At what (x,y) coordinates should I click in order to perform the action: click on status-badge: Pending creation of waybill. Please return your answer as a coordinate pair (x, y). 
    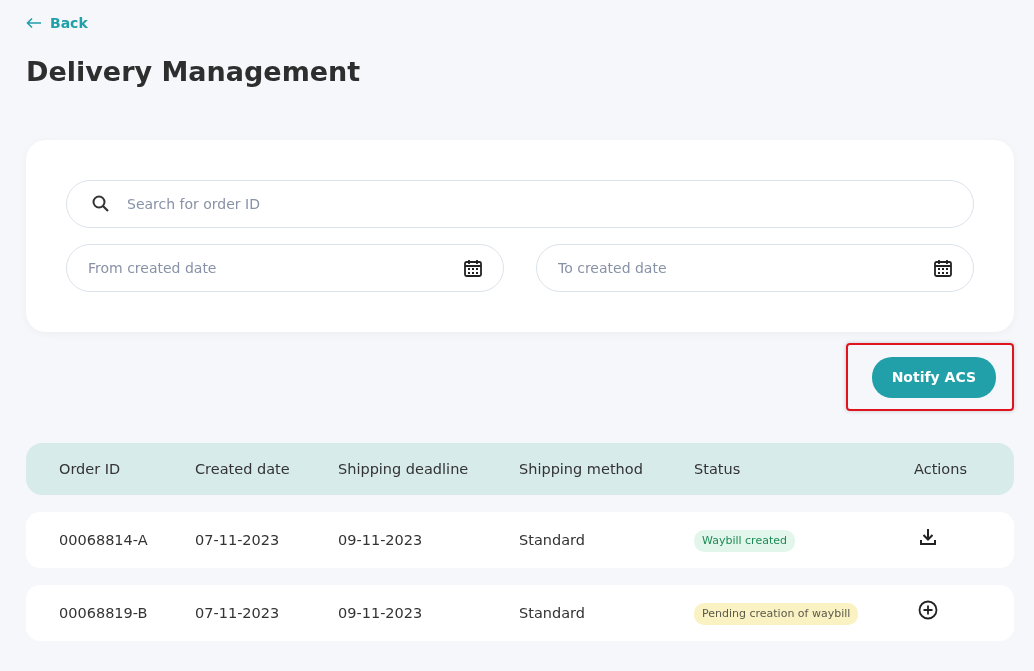
    Looking at the image, I should click on (776, 614).